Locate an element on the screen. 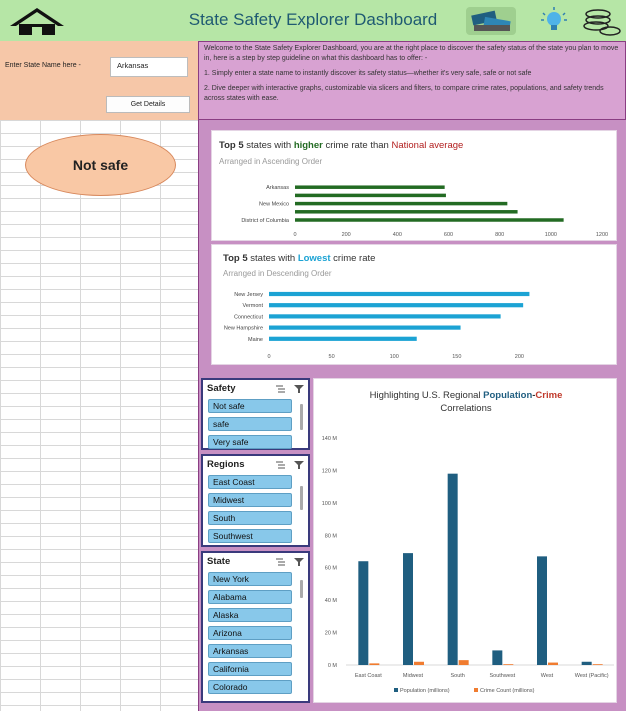 This screenshot has height=711, width=626. slicer-item: Southwest is located at coordinates (250, 536).